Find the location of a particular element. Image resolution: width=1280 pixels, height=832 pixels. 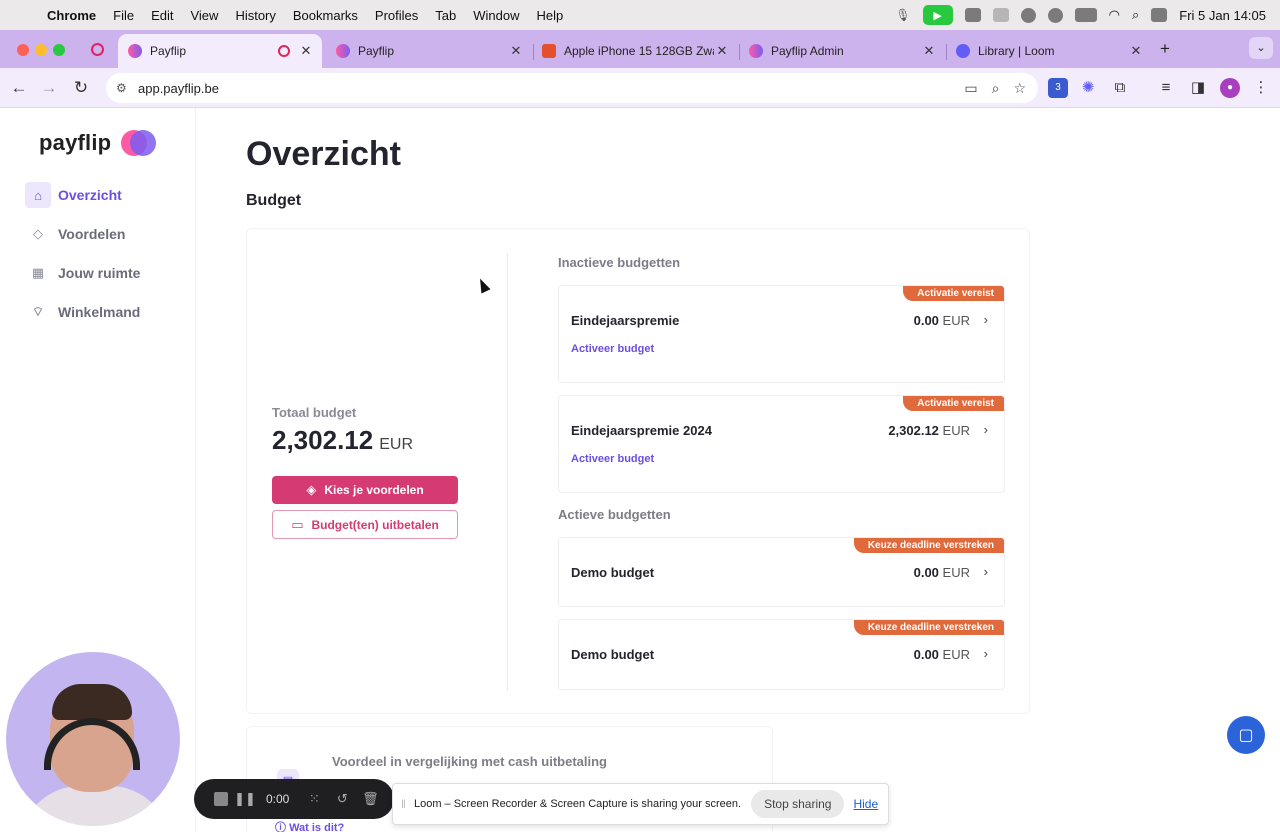

tag-icon: ◈ is located at coordinates (311, 489).